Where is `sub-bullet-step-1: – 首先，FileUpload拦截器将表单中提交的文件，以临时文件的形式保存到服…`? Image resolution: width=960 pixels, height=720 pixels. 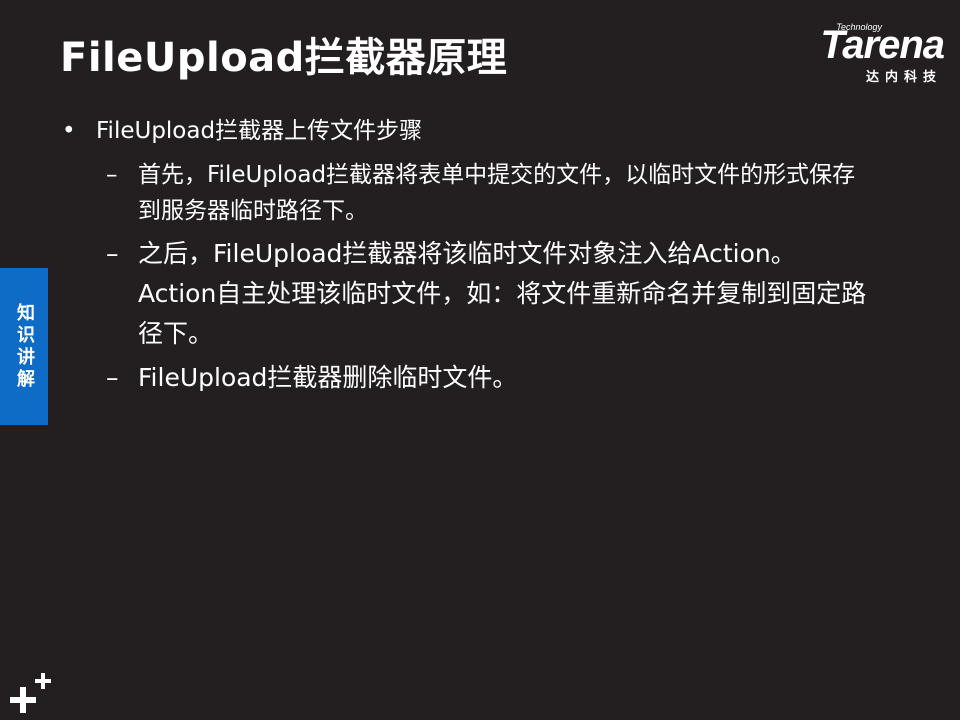 sub-bullet-step-1: – 首先，FileUpload拦截器将表单中提交的文件，以临时文件的形式保存到服… is located at coordinates (466, 194).